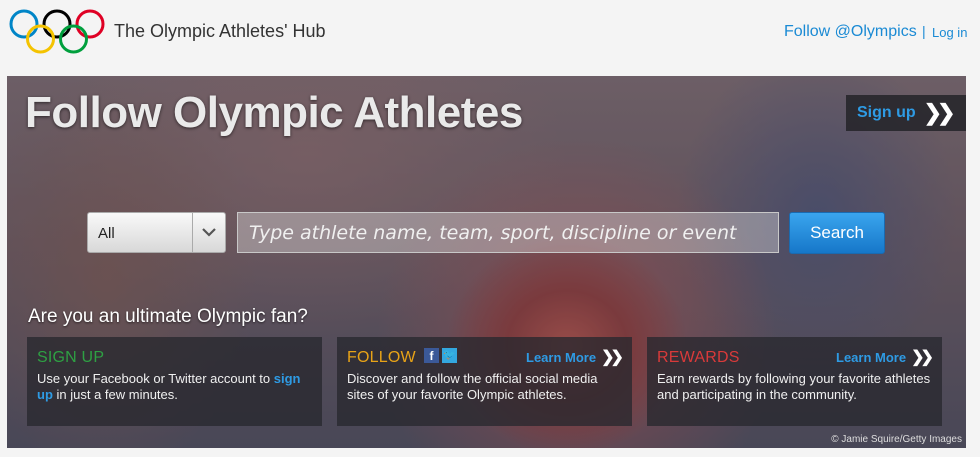  What do you see at coordinates (850, 32) in the screenshot?
I see `follow-olympics-link: Follow @Olympics` at bounding box center [850, 32].